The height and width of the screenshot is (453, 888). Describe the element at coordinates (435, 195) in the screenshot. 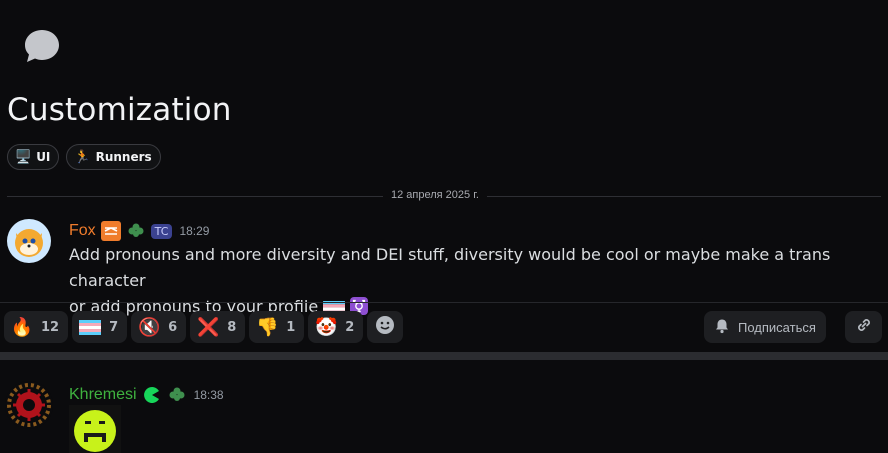

I see `date-divider-label: 12 апреля 2025 г.` at that location.